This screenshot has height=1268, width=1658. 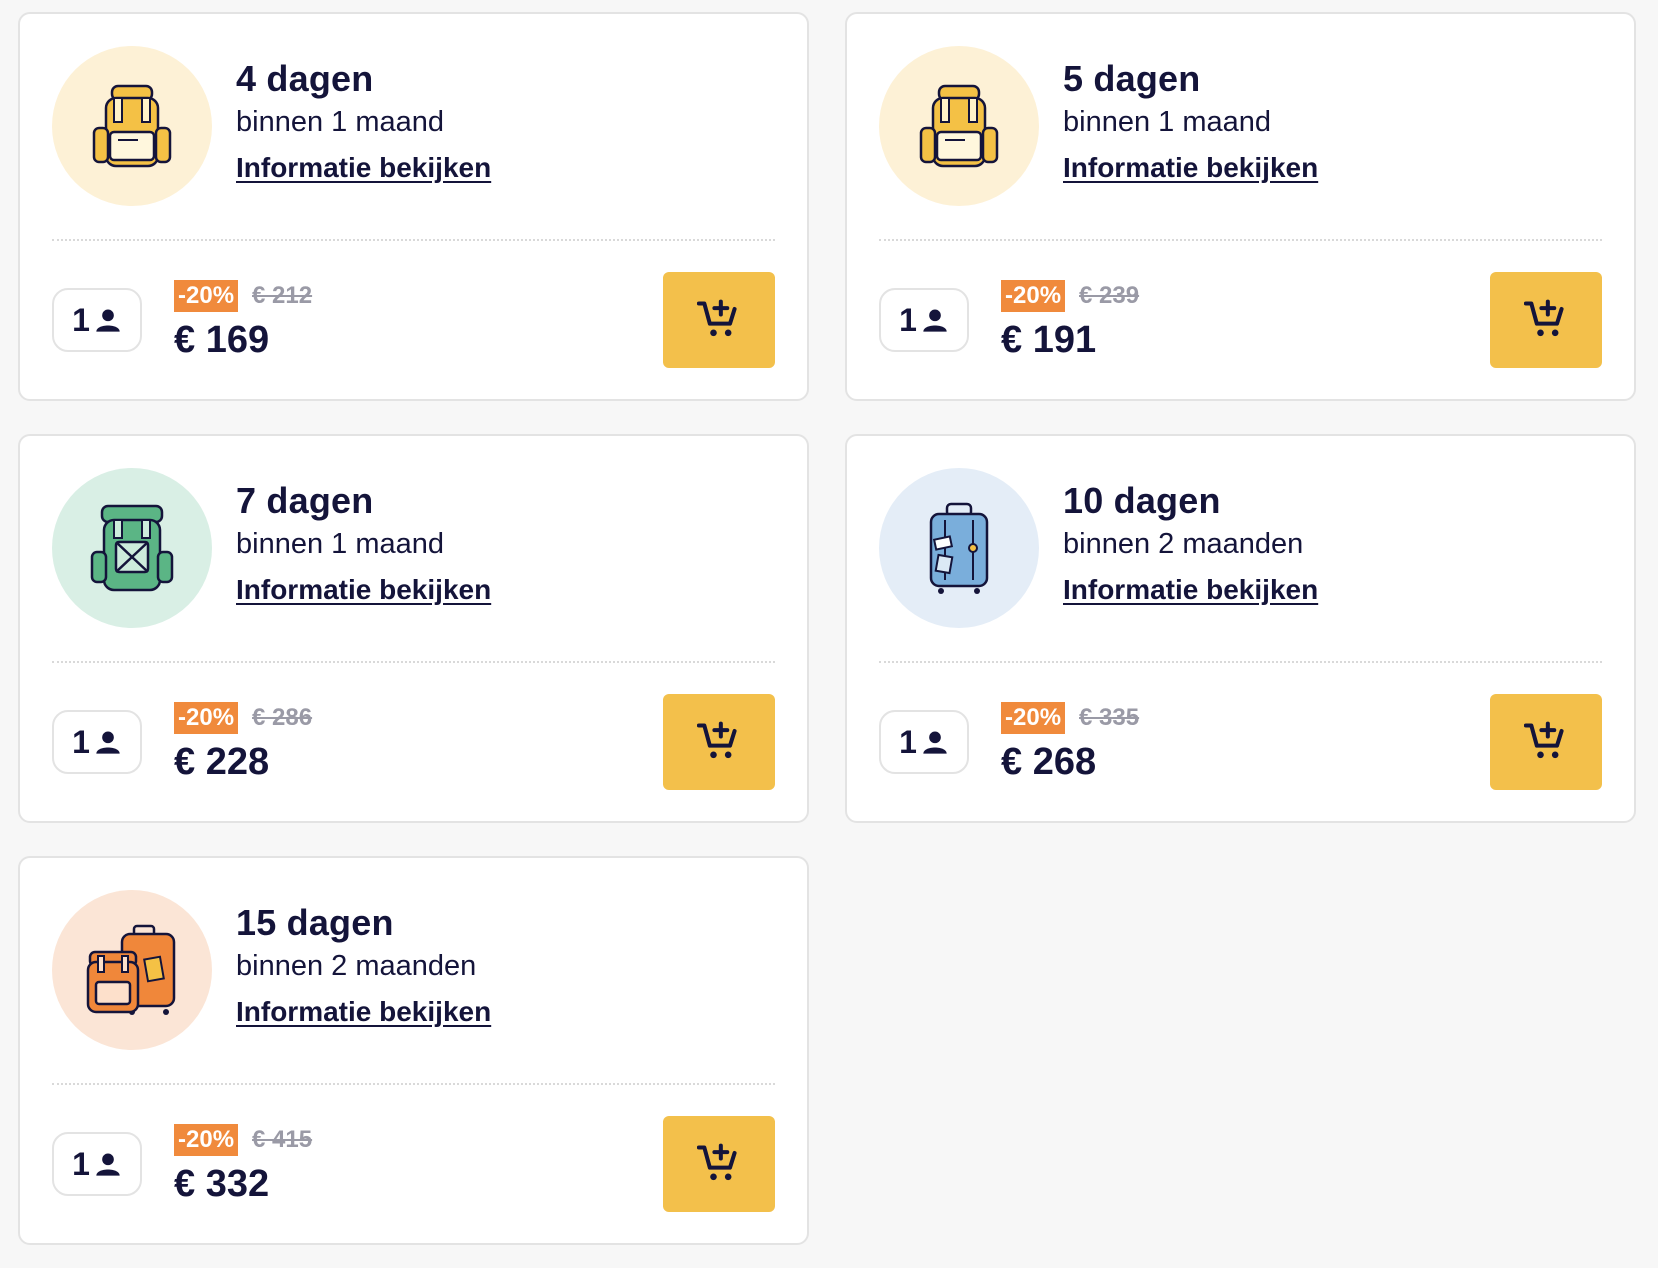 I want to click on orange-luggage-icon, so click(x=131, y=969).